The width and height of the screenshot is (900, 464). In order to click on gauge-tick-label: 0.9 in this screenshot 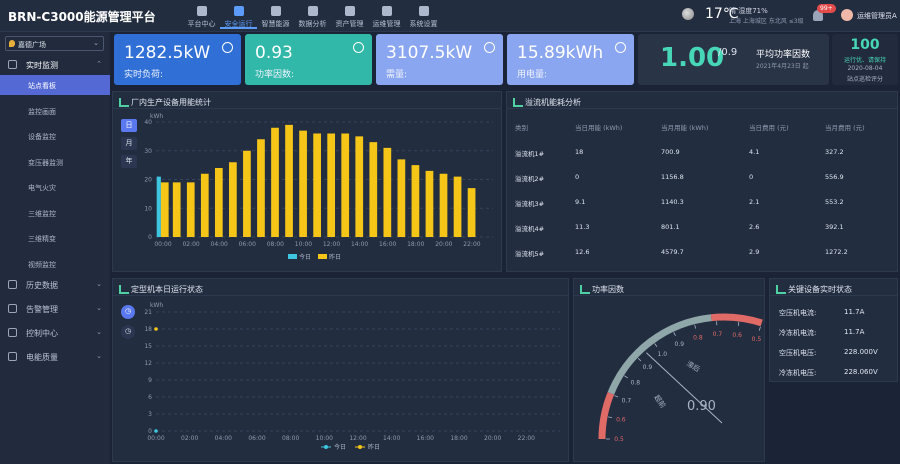, I will do `click(648, 367)`.